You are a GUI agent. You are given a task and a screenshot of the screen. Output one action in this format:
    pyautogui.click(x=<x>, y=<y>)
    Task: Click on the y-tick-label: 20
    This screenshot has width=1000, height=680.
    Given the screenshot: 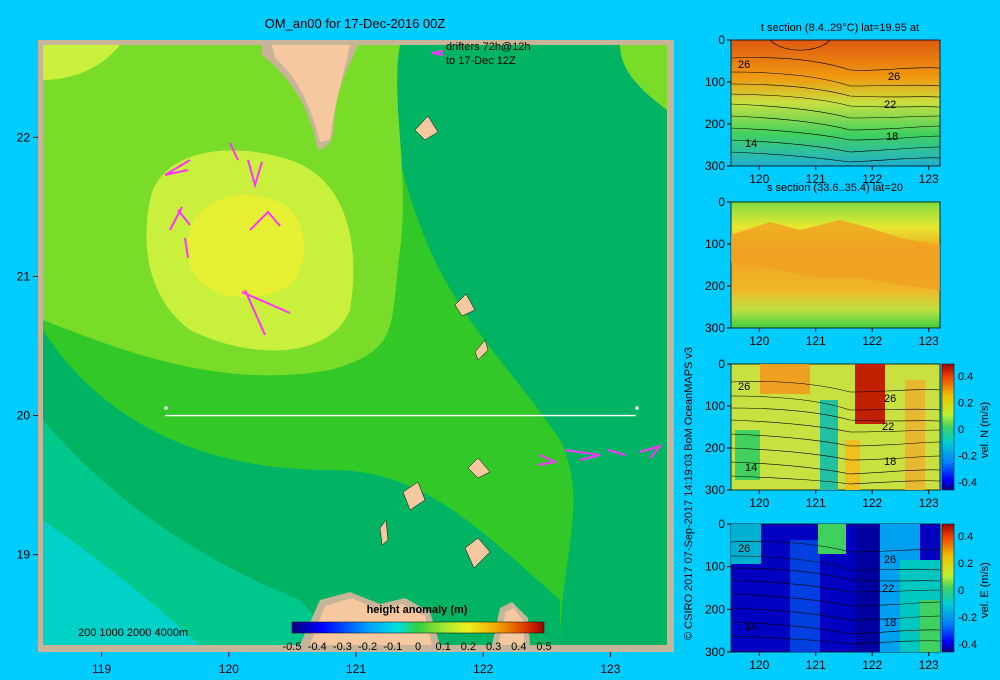 What is the action you would take?
    pyautogui.click(x=24, y=416)
    